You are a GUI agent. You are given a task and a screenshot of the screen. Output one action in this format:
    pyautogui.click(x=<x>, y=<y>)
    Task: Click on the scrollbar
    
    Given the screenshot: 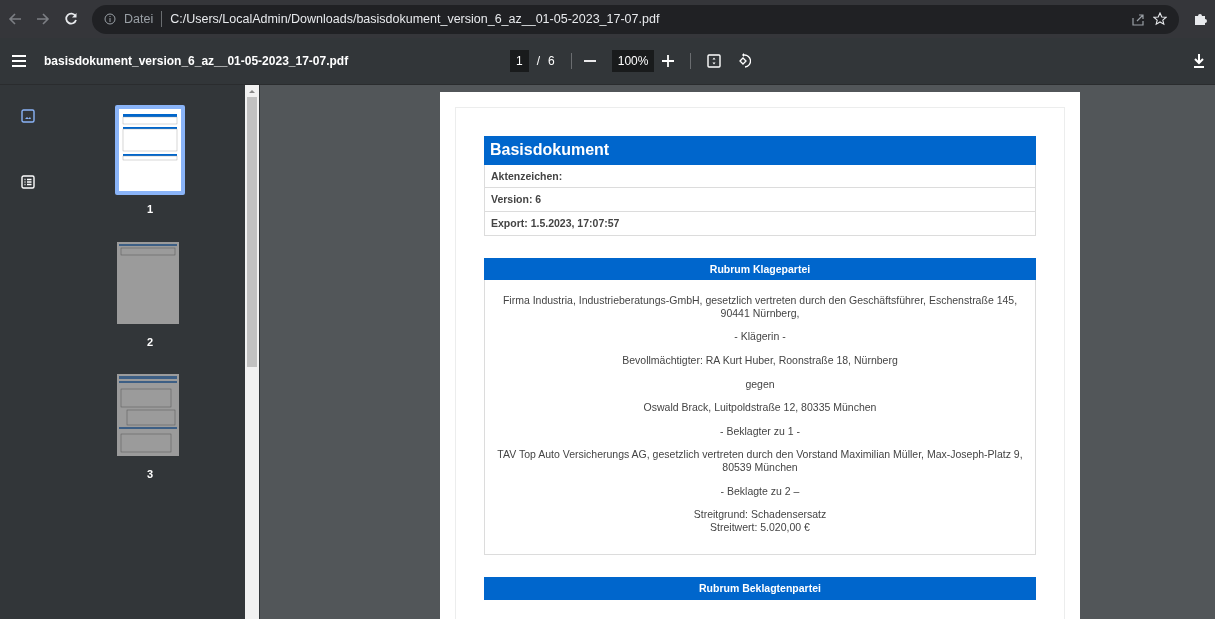 What is the action you would take?
    pyautogui.click(x=252, y=352)
    